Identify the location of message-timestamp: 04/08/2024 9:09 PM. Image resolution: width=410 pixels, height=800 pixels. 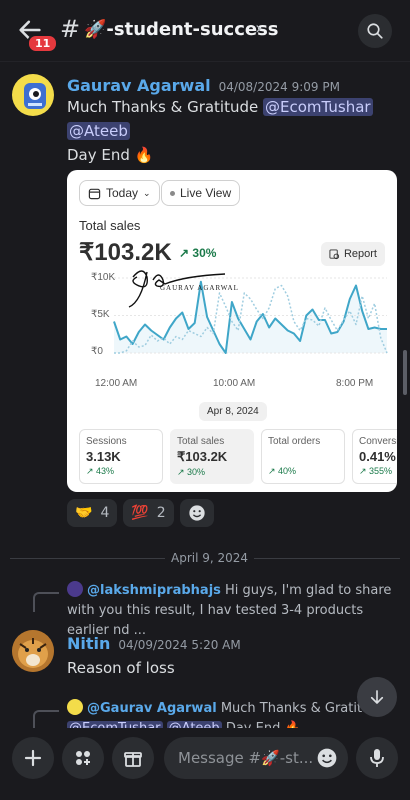
(279, 87).